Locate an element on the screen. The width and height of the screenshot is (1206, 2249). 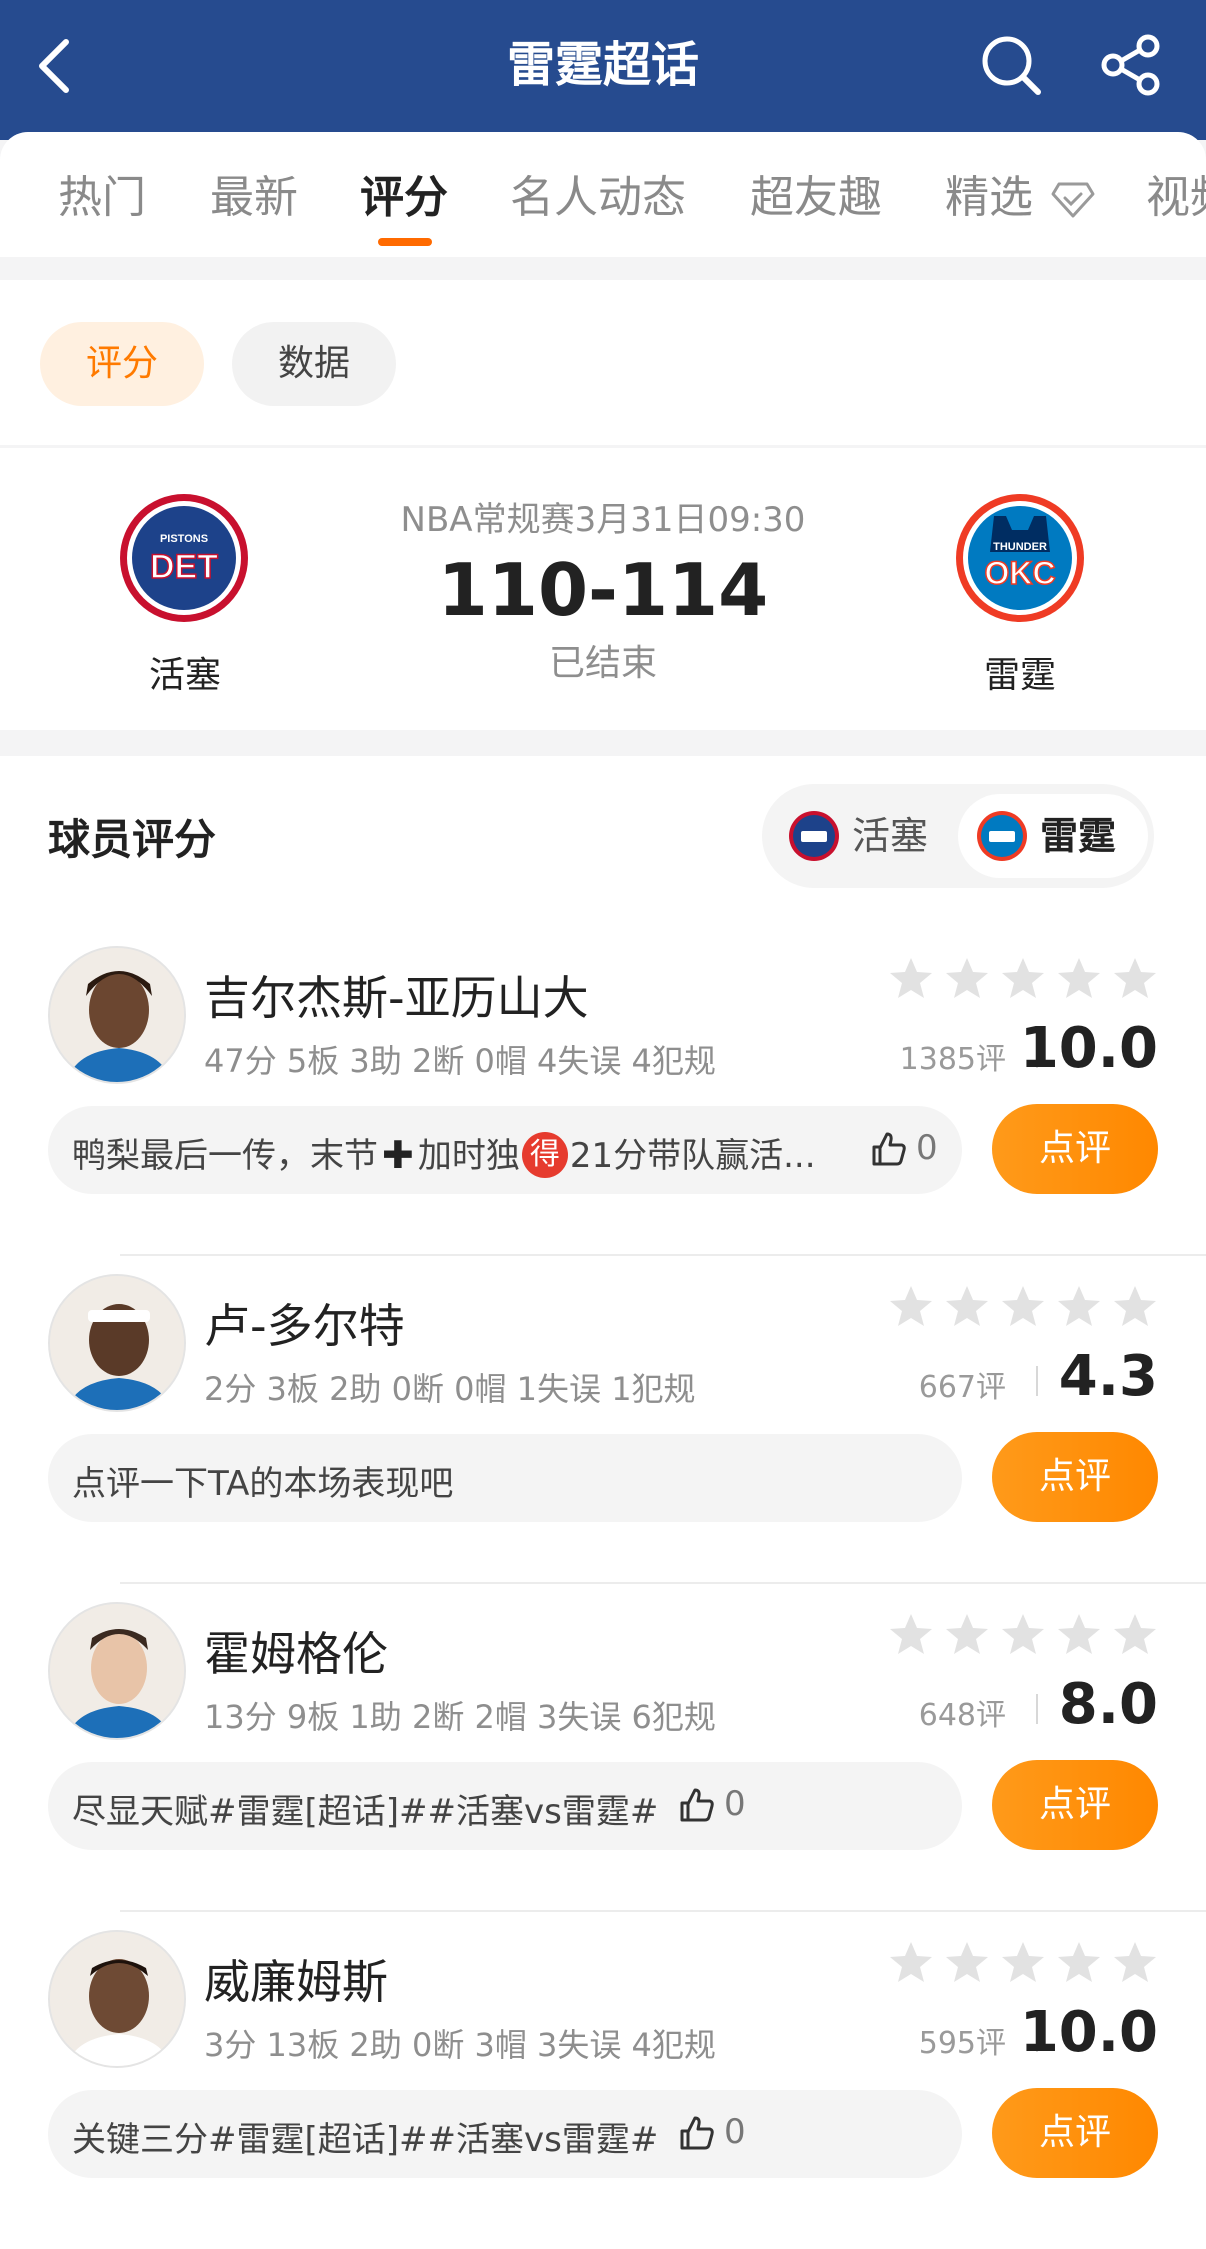
player-stats: 47分 5板 3助 2断 0帽 4失误 4犯规 is located at coordinates (460, 1061).